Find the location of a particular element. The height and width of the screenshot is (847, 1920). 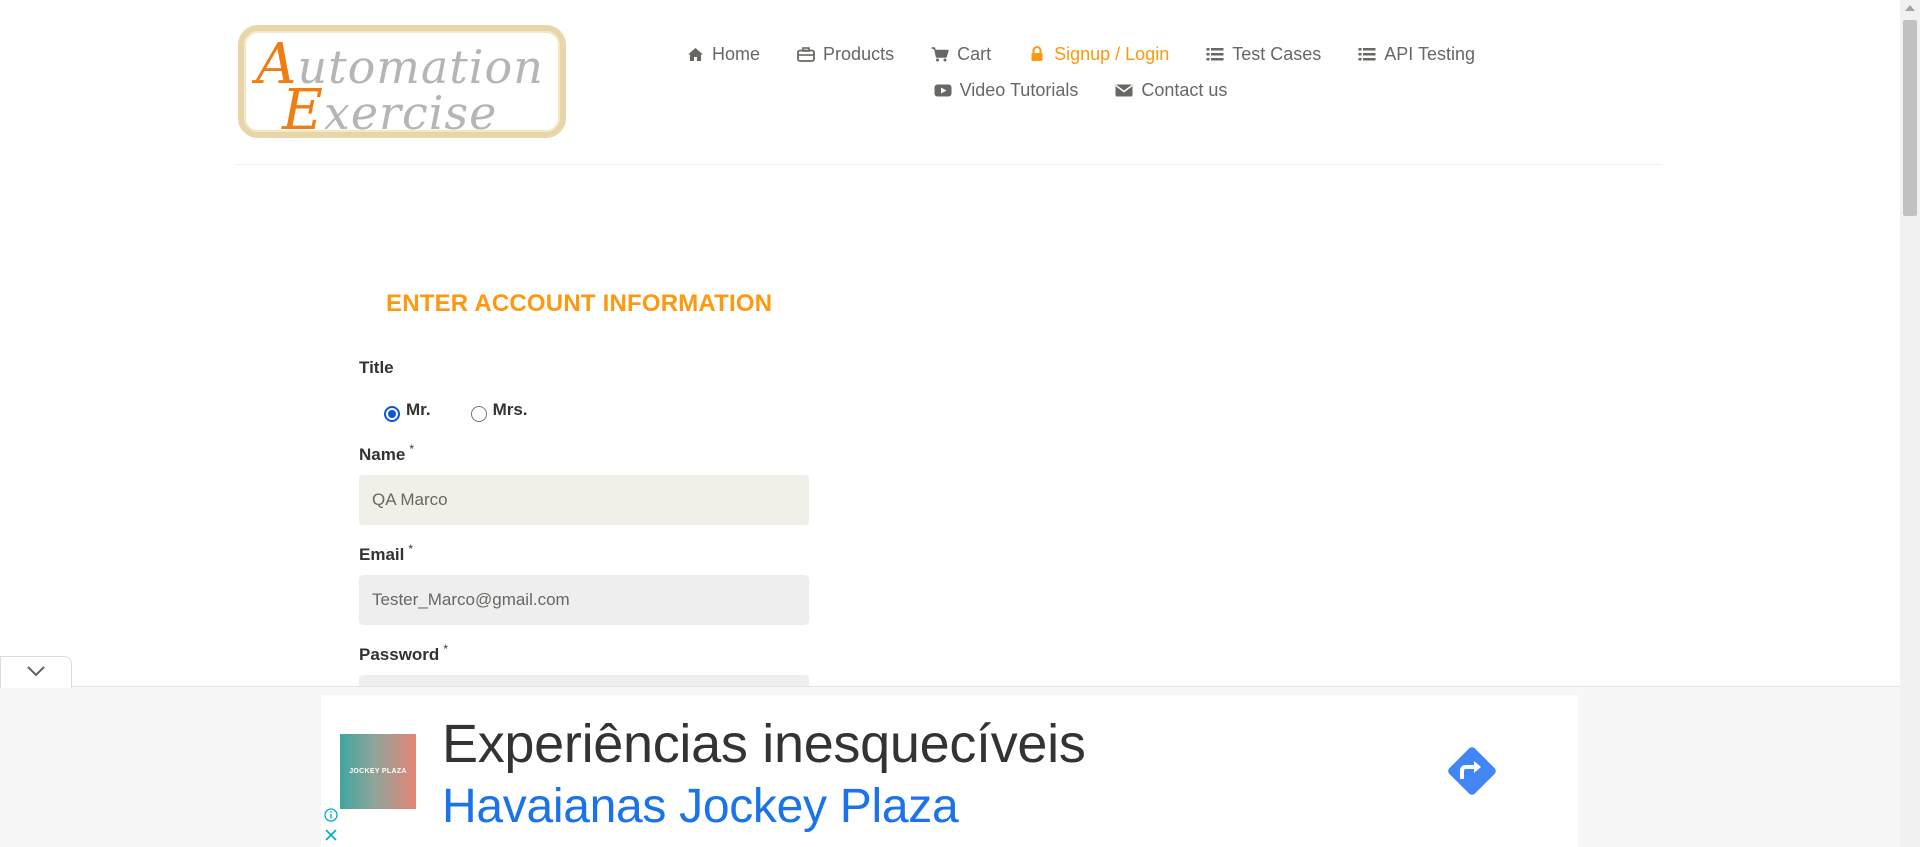

radio-mr is located at coordinates (392, 414).